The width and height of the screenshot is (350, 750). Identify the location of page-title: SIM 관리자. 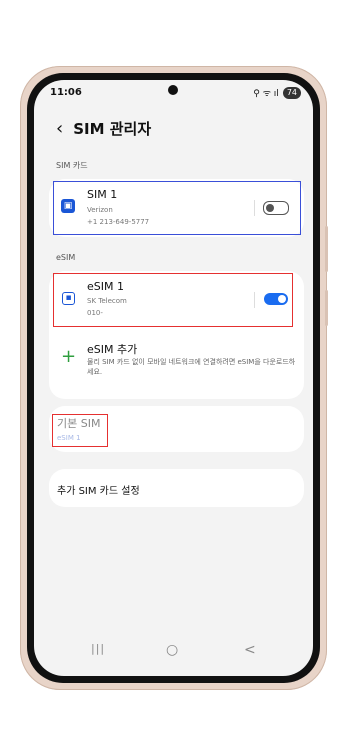
(112, 129).